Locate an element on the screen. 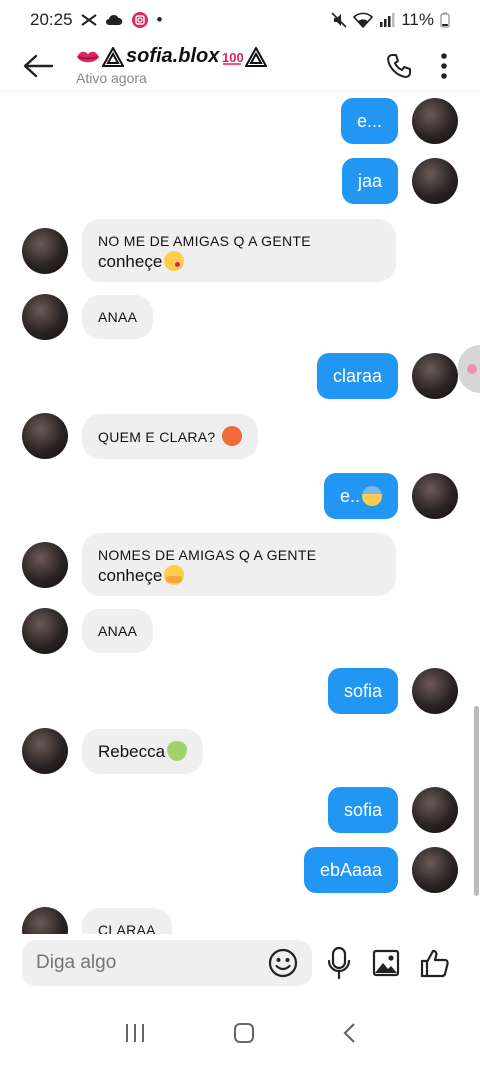 This screenshot has width=480, height=1066. message-bubble: NO ME DE AMIGAS Q A GENTE conheçe is located at coordinates (239, 250).